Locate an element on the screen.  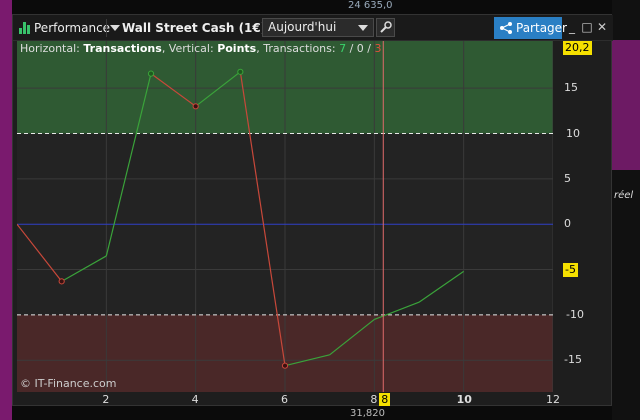
legend-t-prefix: , Transactions: is located at coordinates (298, 48).